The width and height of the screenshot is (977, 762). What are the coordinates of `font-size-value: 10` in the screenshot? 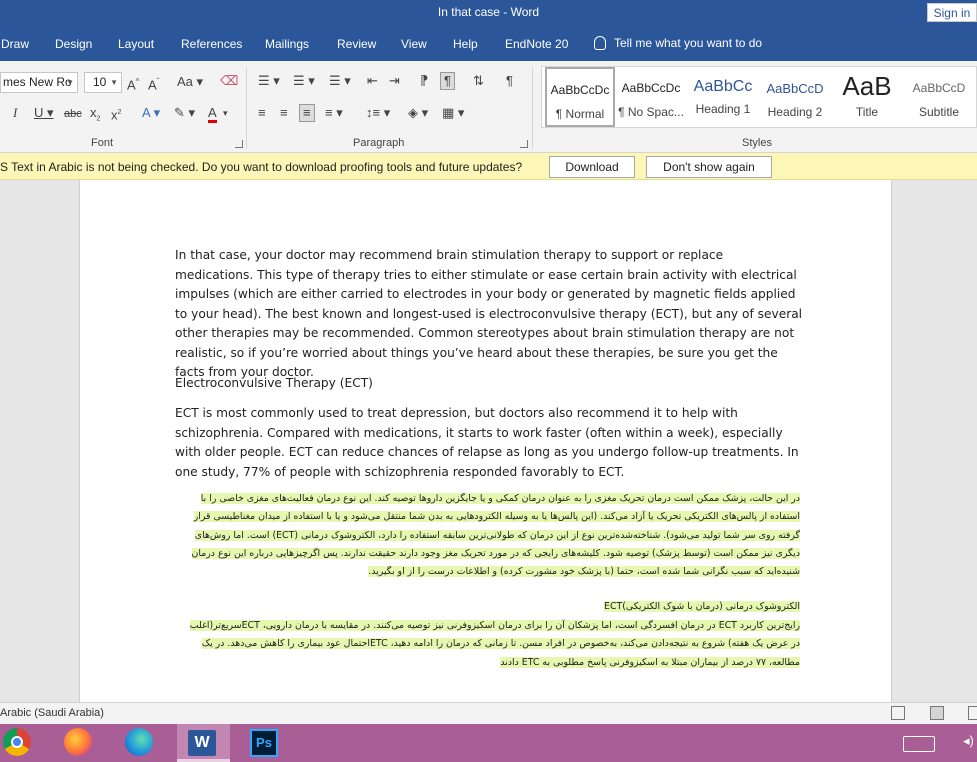 It's located at (100, 82).